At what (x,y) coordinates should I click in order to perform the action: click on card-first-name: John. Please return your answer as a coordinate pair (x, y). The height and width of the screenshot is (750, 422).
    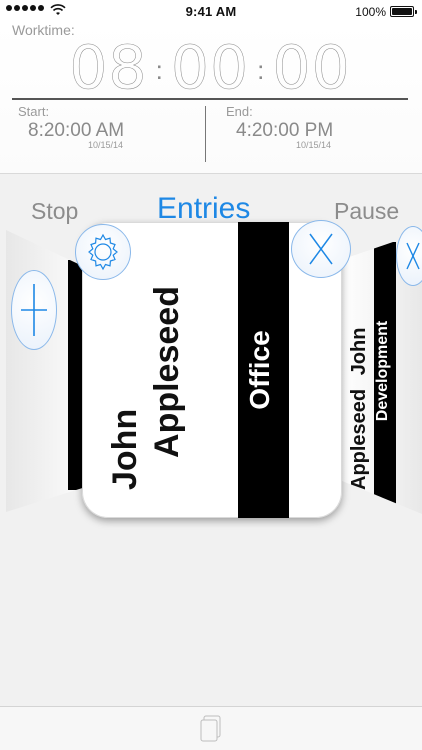
    Looking at the image, I should click on (125, 449).